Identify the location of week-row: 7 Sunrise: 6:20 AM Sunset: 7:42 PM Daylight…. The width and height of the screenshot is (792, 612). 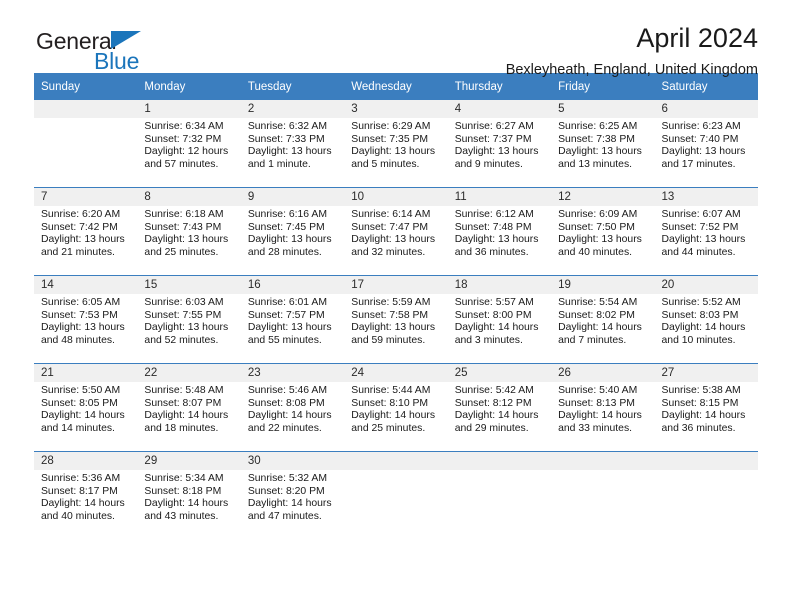
(396, 231).